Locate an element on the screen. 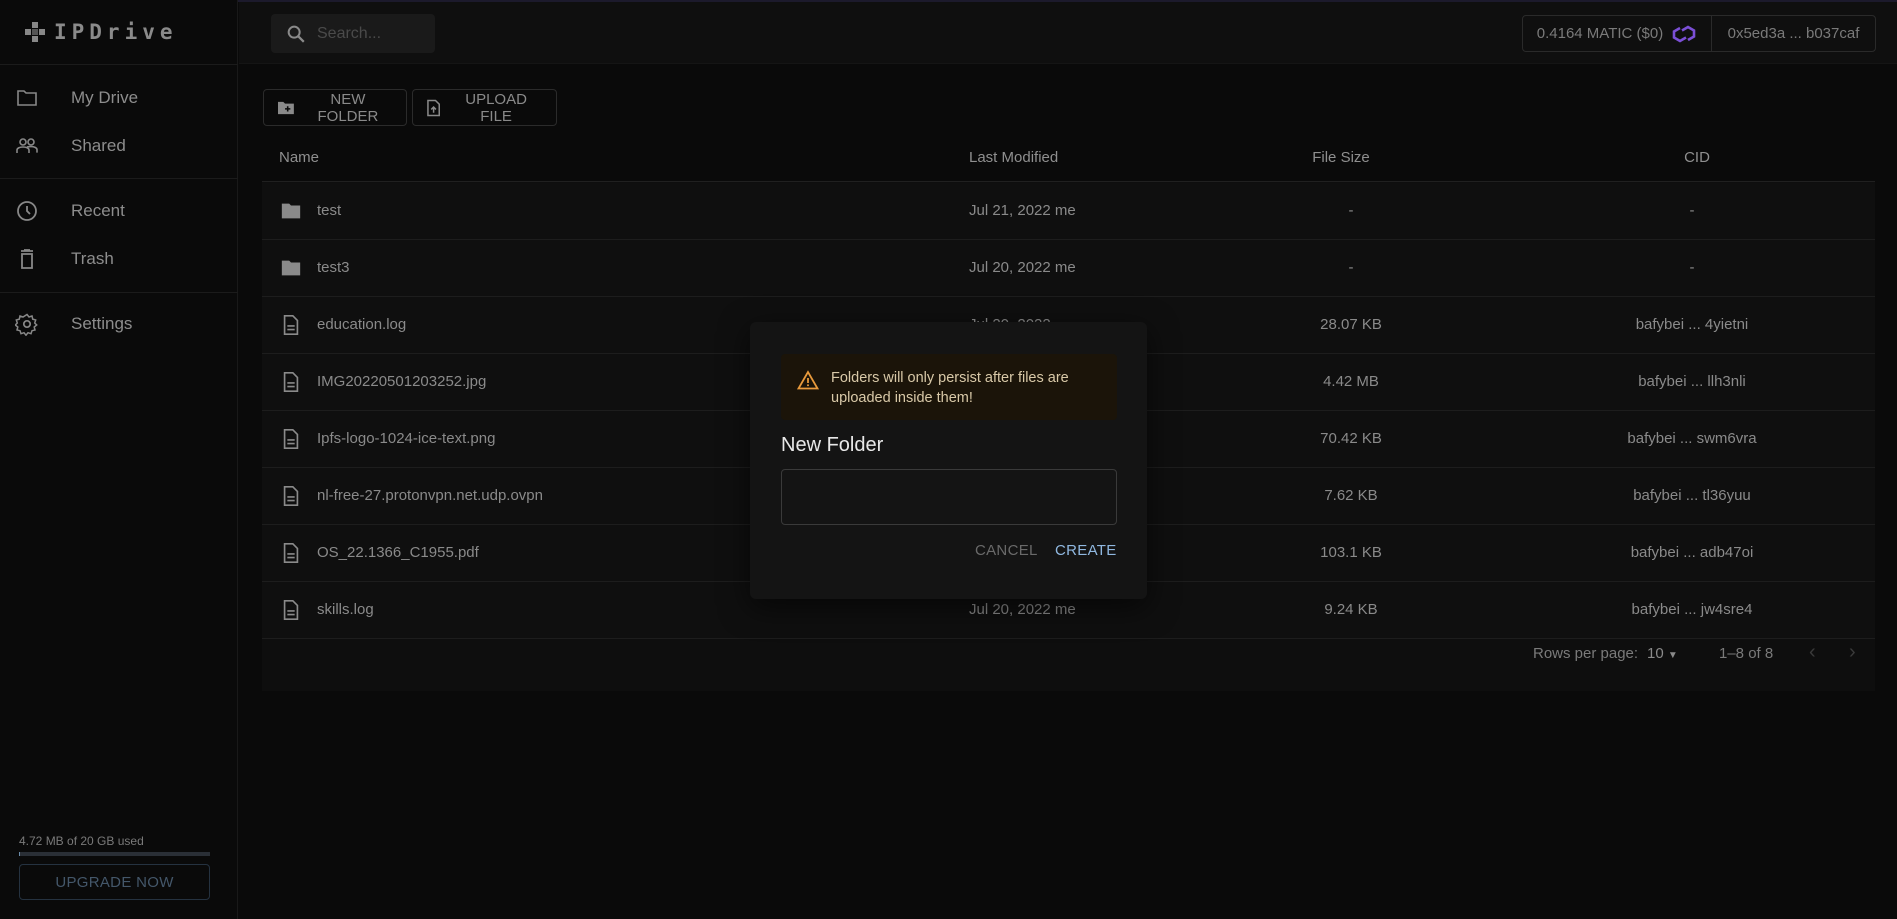  sidebar-item-settings: Settings is located at coordinates (119, 324).